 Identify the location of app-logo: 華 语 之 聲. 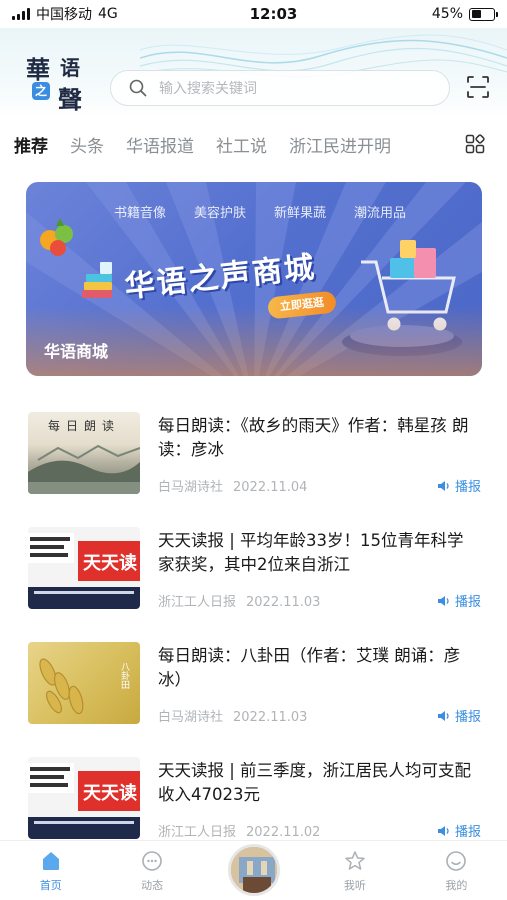
(57, 83).